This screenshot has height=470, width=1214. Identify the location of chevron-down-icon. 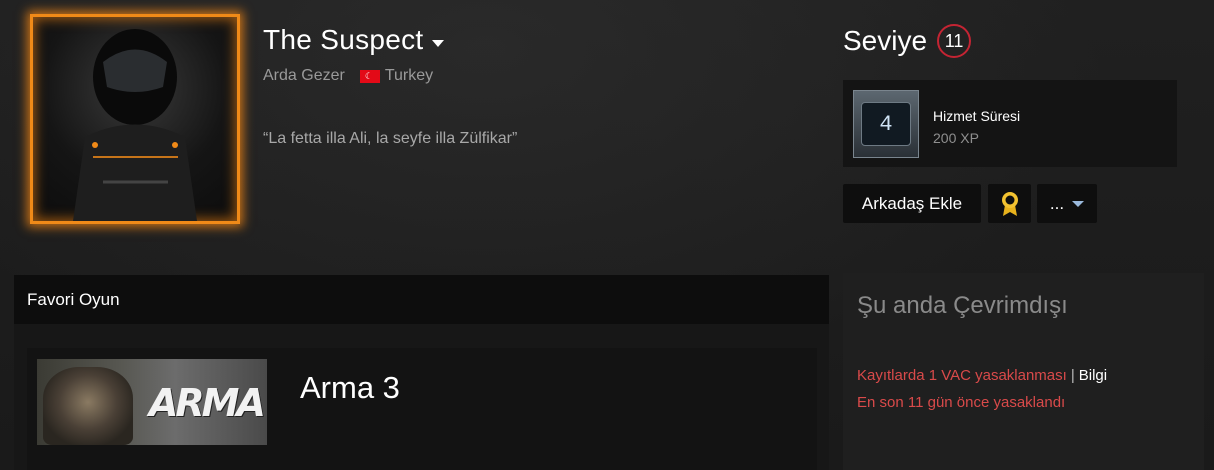
(437, 43).